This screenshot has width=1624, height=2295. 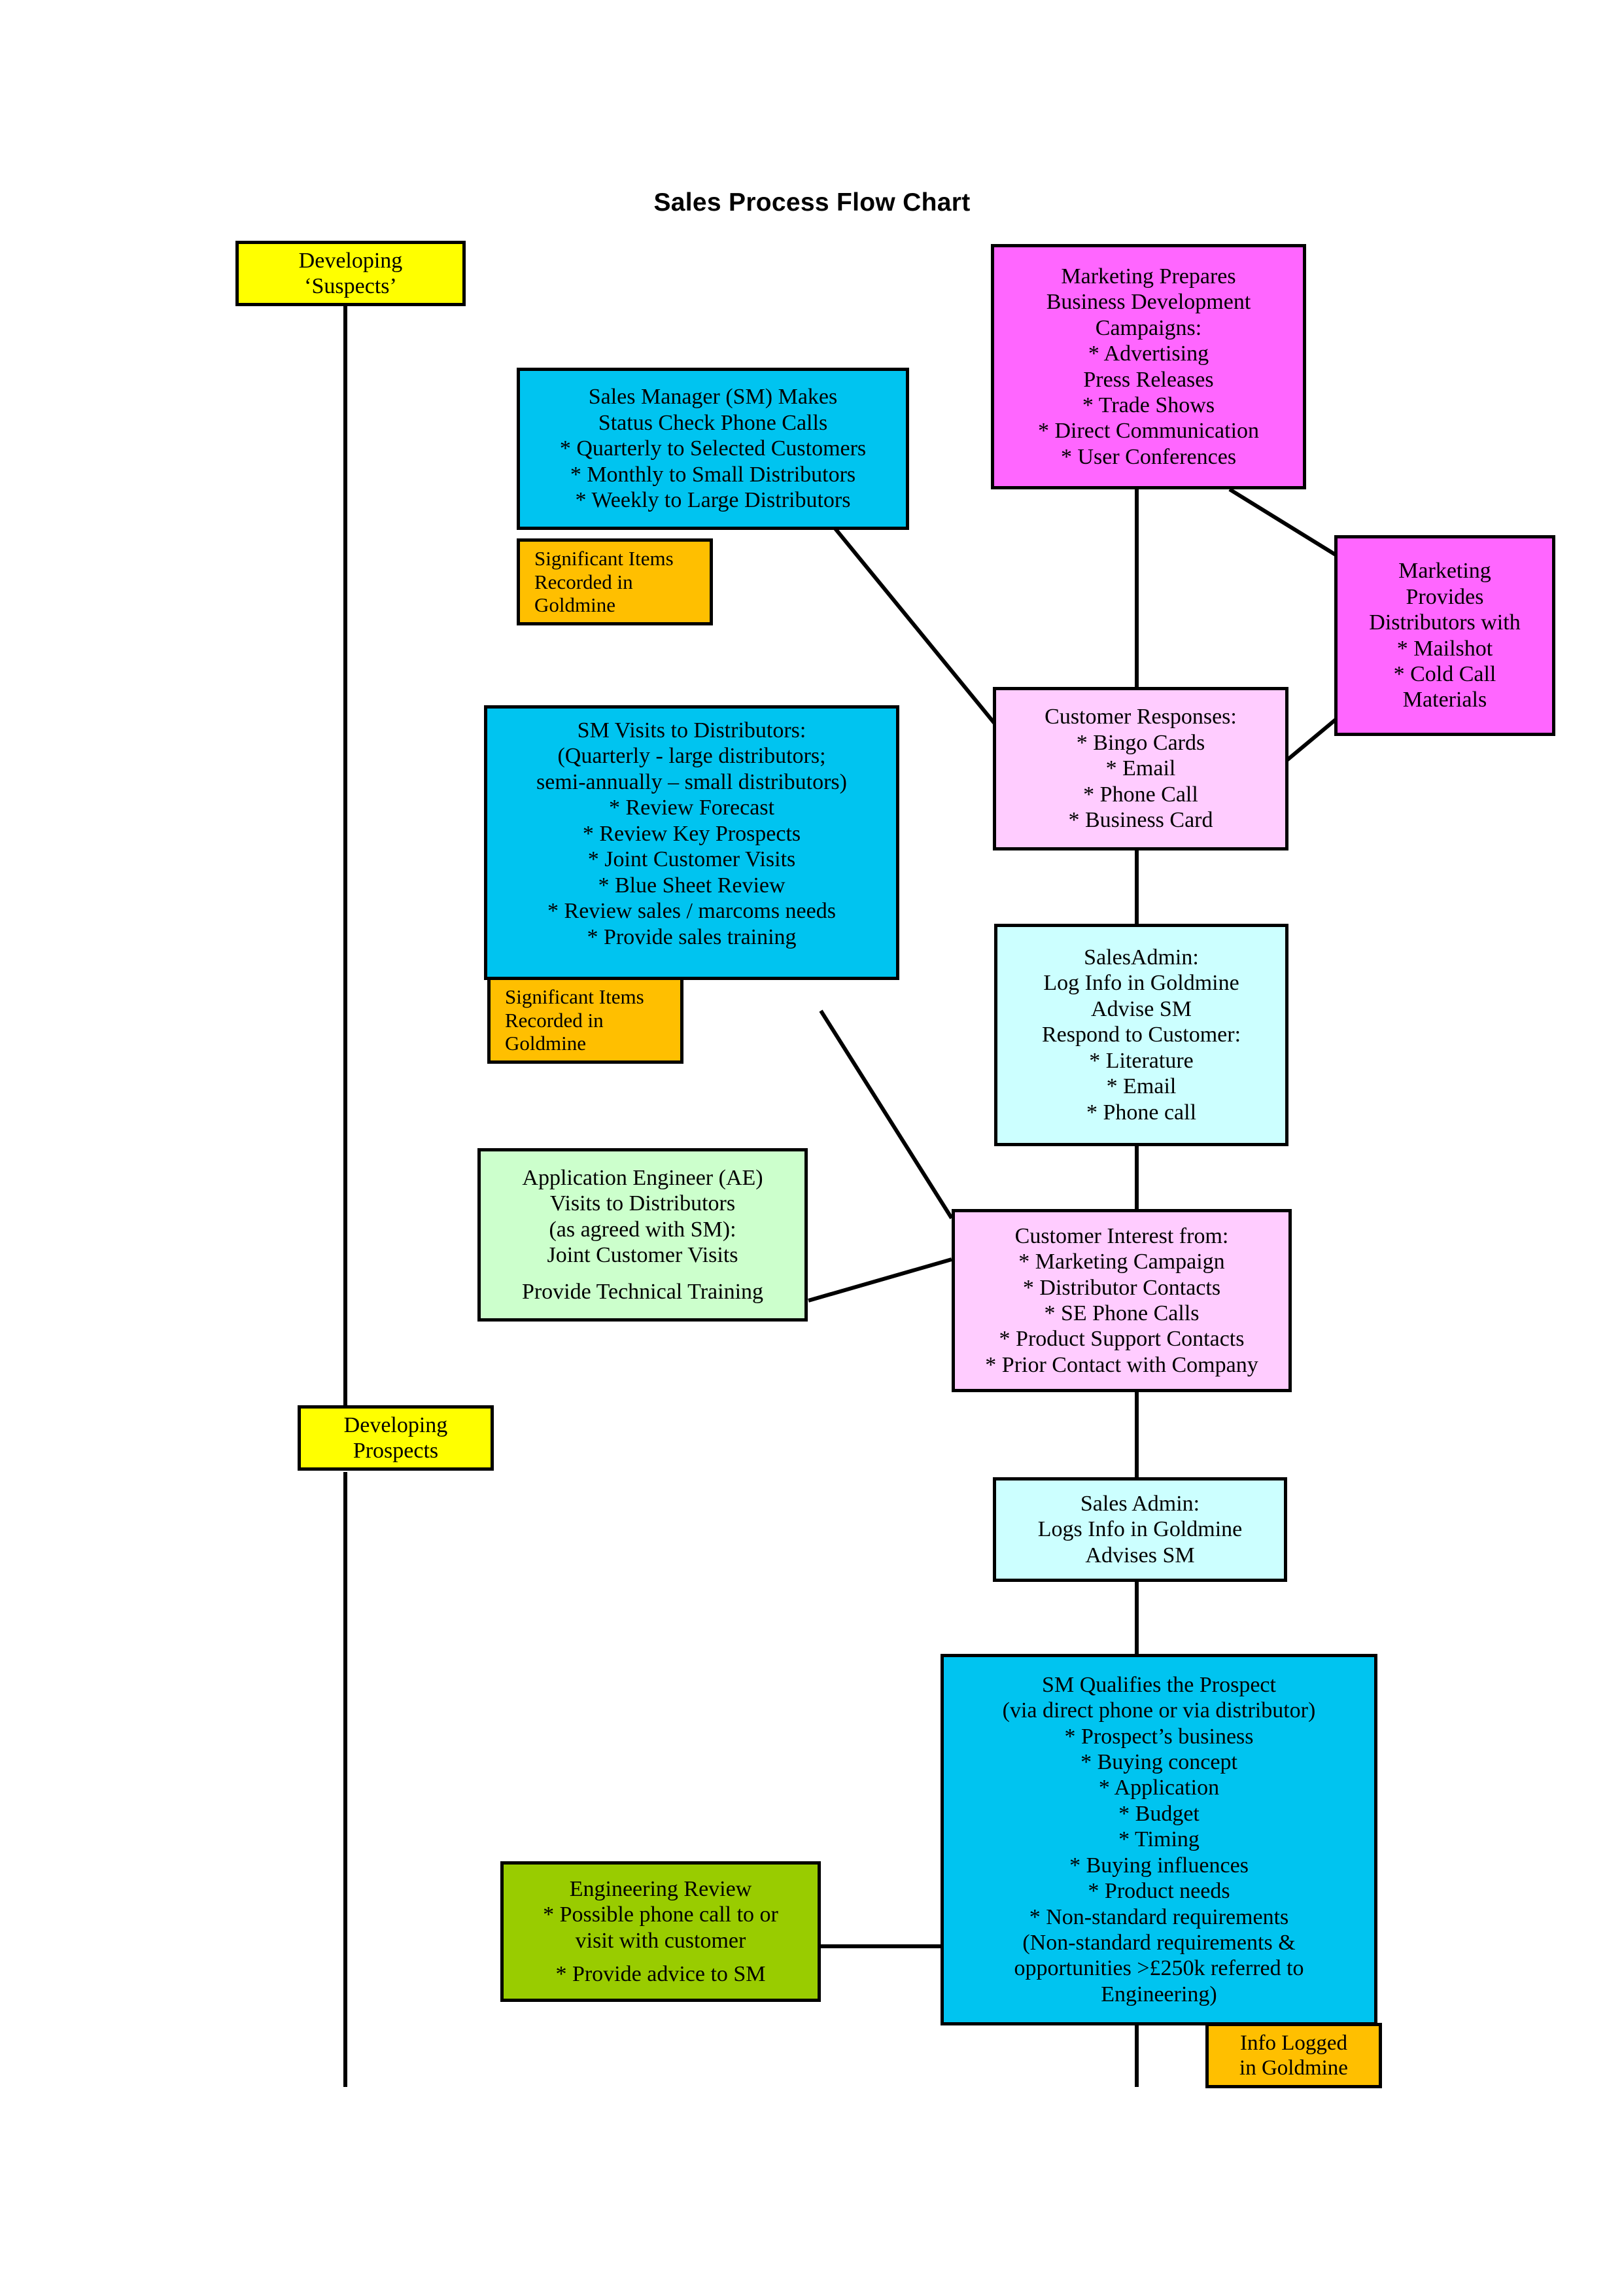 I want to click on node-line: * Mailshot, so click(x=1444, y=648).